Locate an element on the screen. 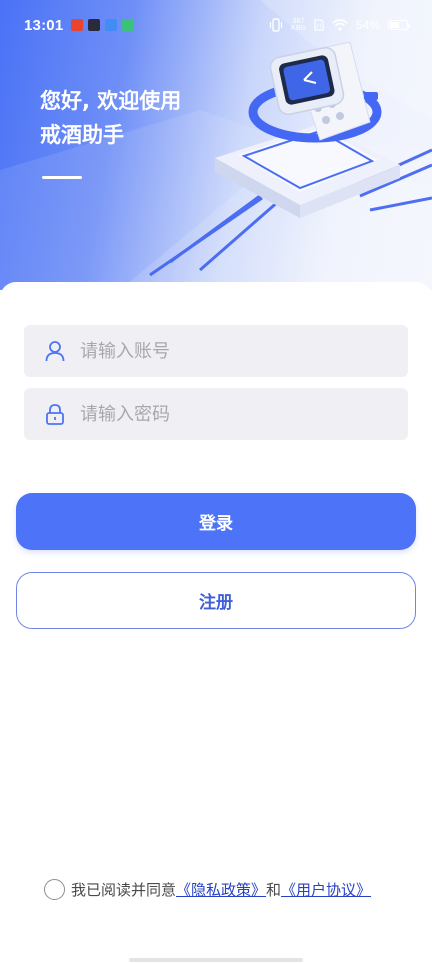 This screenshot has width=432, height=964. login-button: 登录 is located at coordinates (216, 521).